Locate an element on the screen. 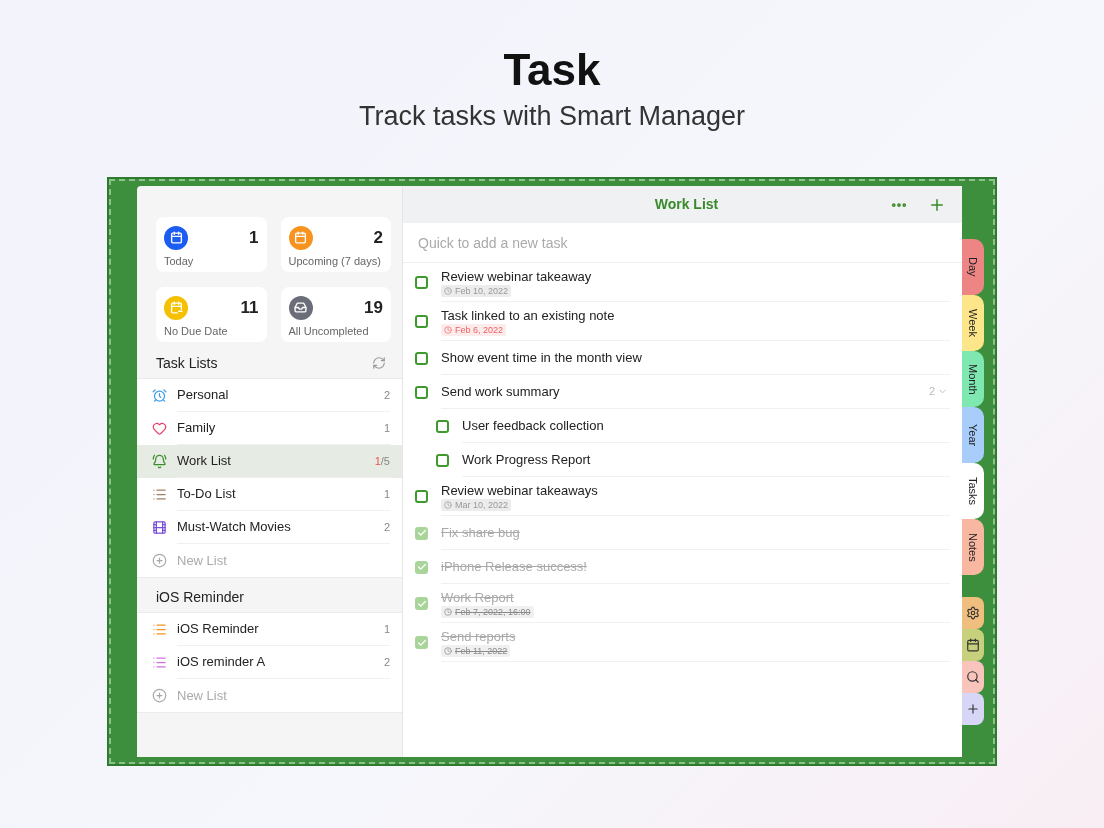 This screenshot has height=828, width=1104. due-date-badge: Feb 10, 2022 is located at coordinates (476, 290).